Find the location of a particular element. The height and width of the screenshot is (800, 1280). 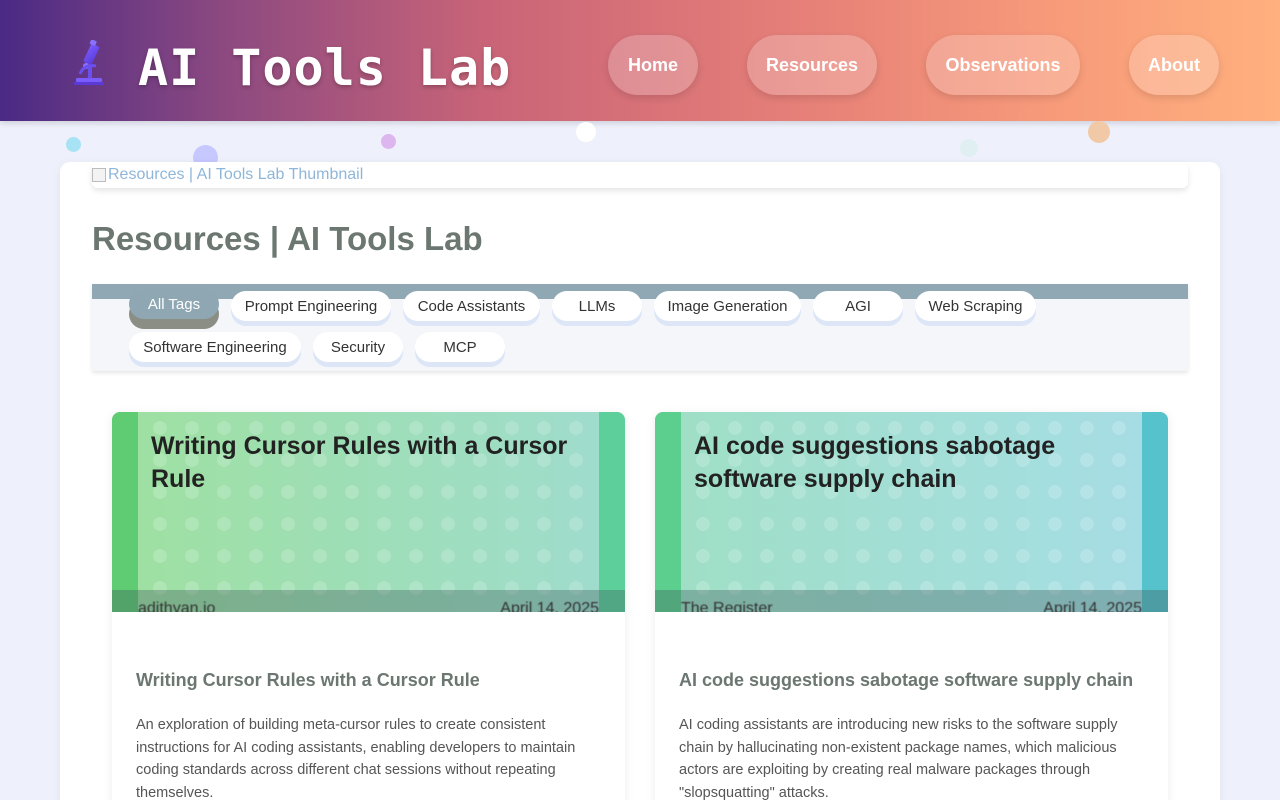

article-image-source: The Register is located at coordinates (727, 606).